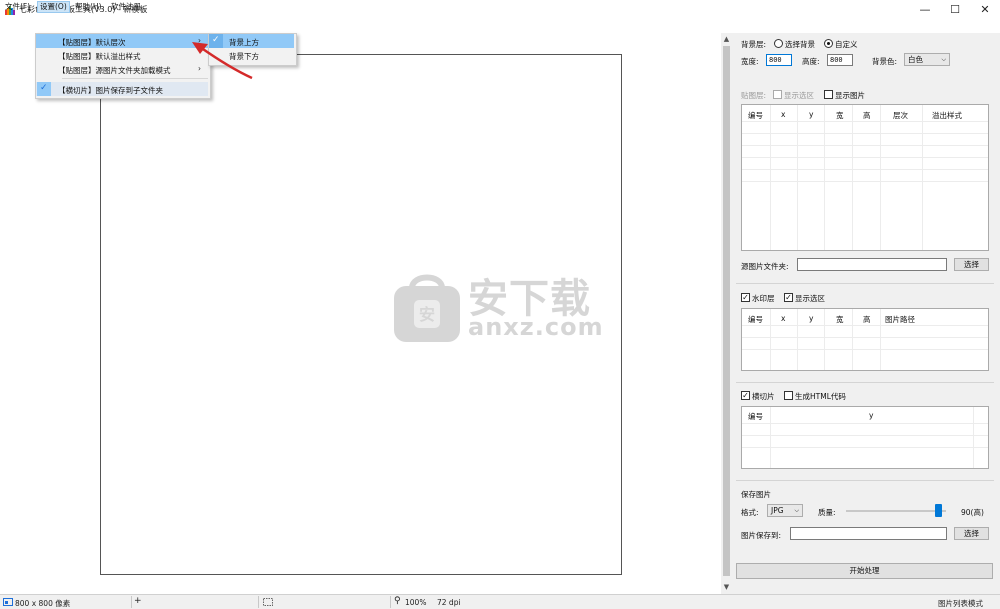  I want to click on watermark-layer-checkbox: ✓, so click(745, 297).